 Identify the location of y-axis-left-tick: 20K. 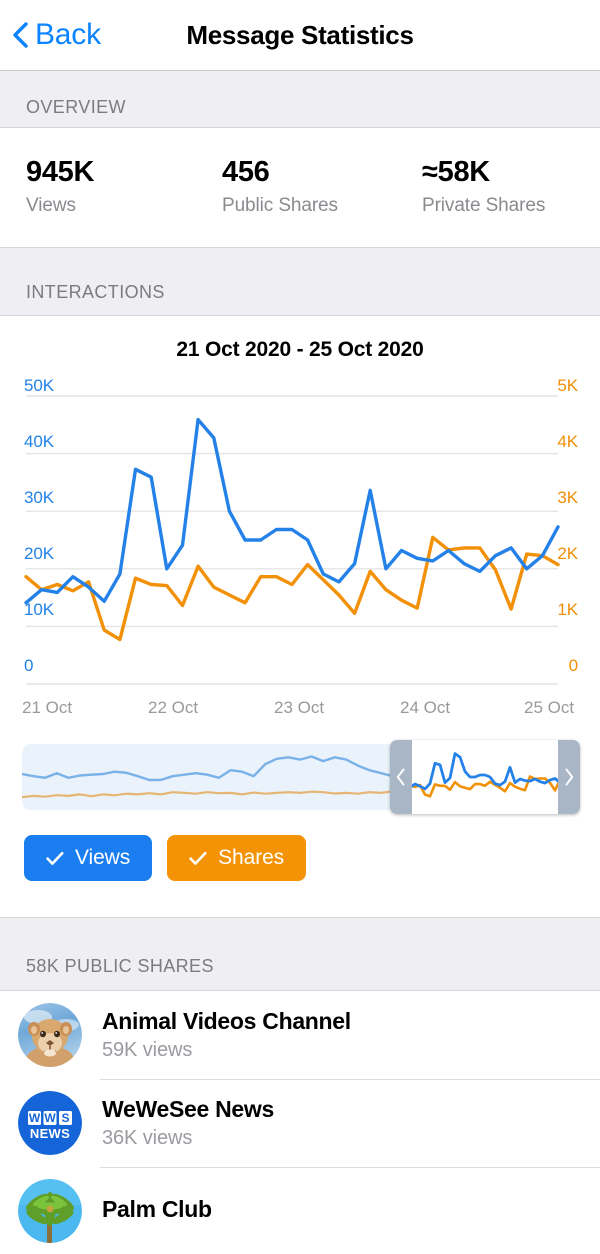
(39, 554).